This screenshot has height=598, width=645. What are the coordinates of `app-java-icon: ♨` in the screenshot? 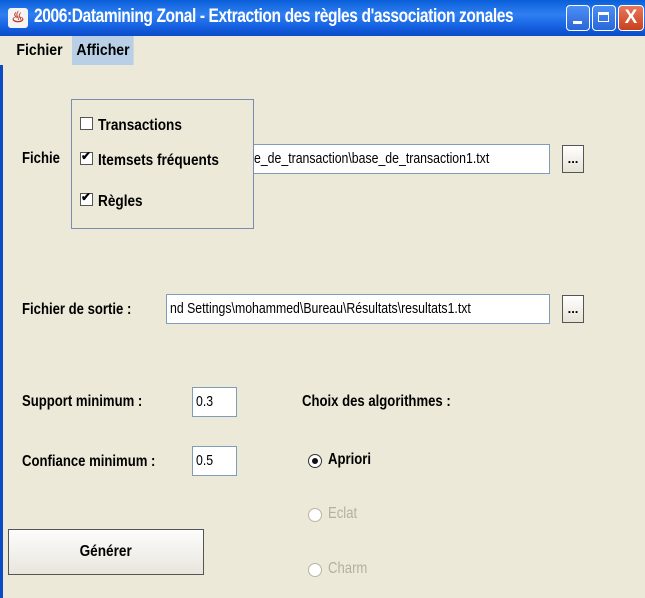 It's located at (18, 18).